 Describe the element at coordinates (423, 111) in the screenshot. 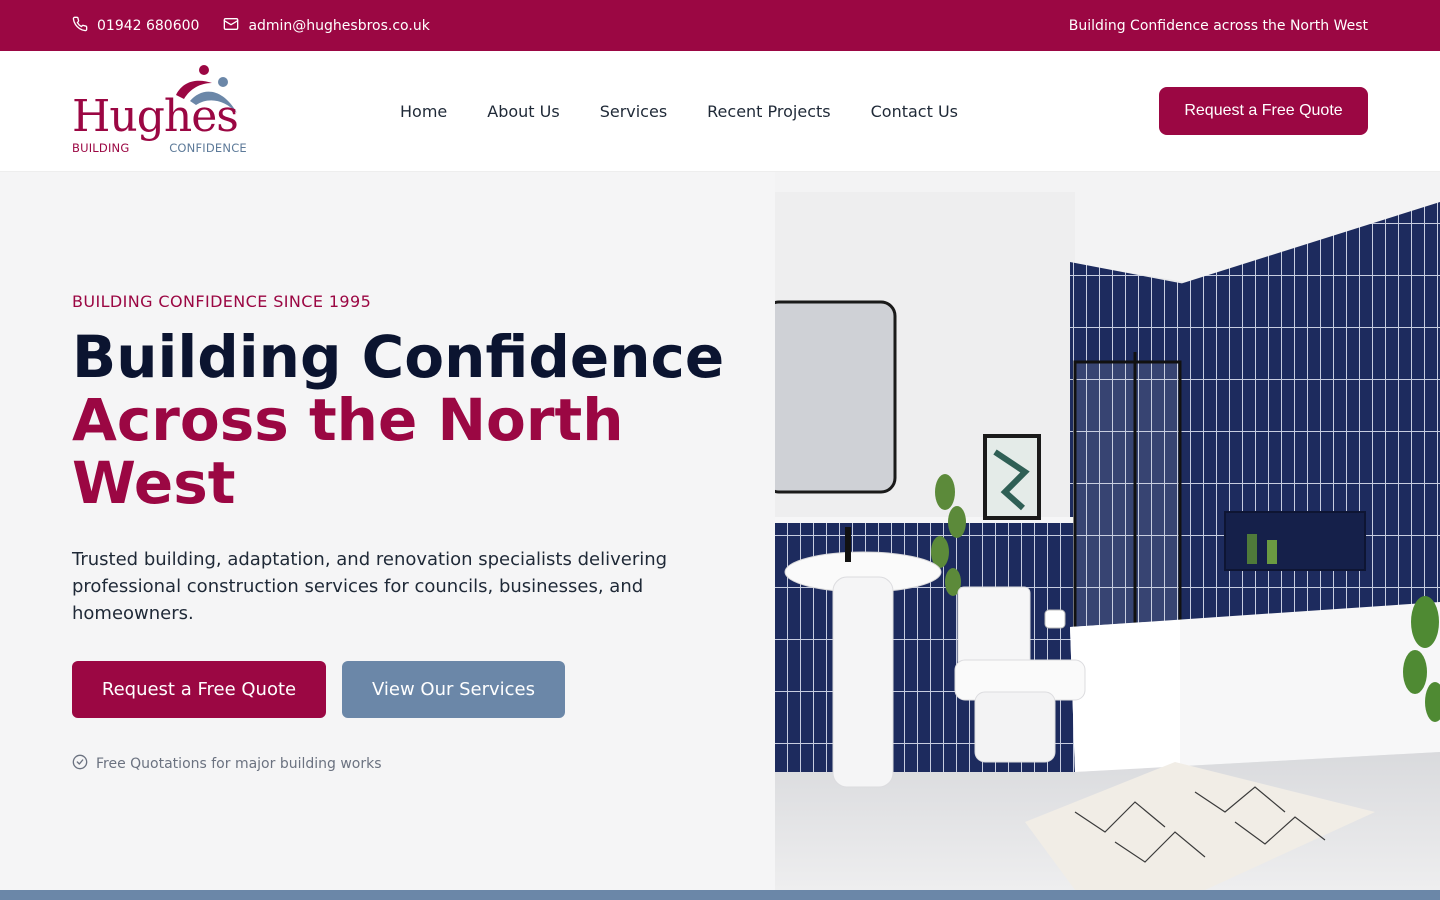

I see `nav-home: Home` at that location.